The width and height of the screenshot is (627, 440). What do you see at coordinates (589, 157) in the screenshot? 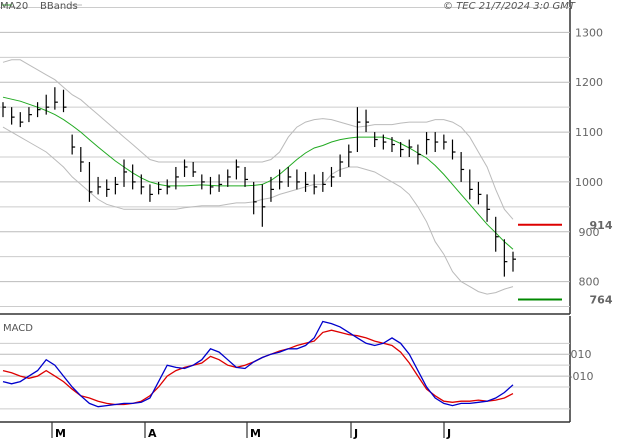
I see `price-y-axis: 8009001000110012001300` at bounding box center [589, 157].